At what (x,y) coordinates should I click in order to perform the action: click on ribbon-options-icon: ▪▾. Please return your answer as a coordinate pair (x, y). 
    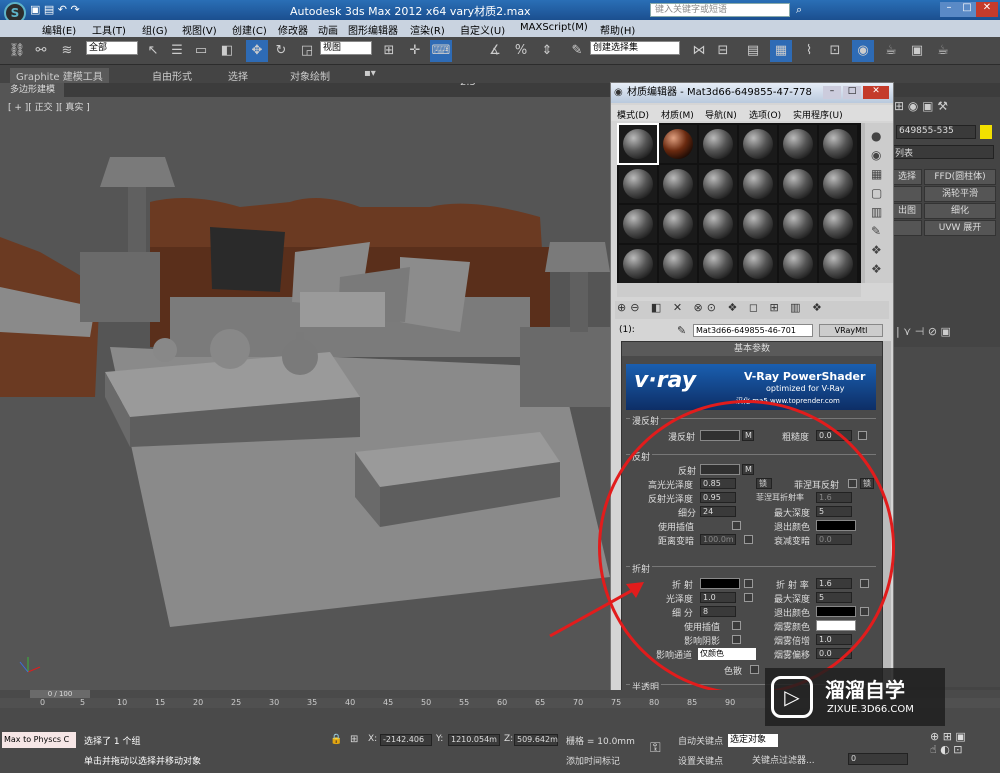
    Looking at the image, I should click on (370, 73).